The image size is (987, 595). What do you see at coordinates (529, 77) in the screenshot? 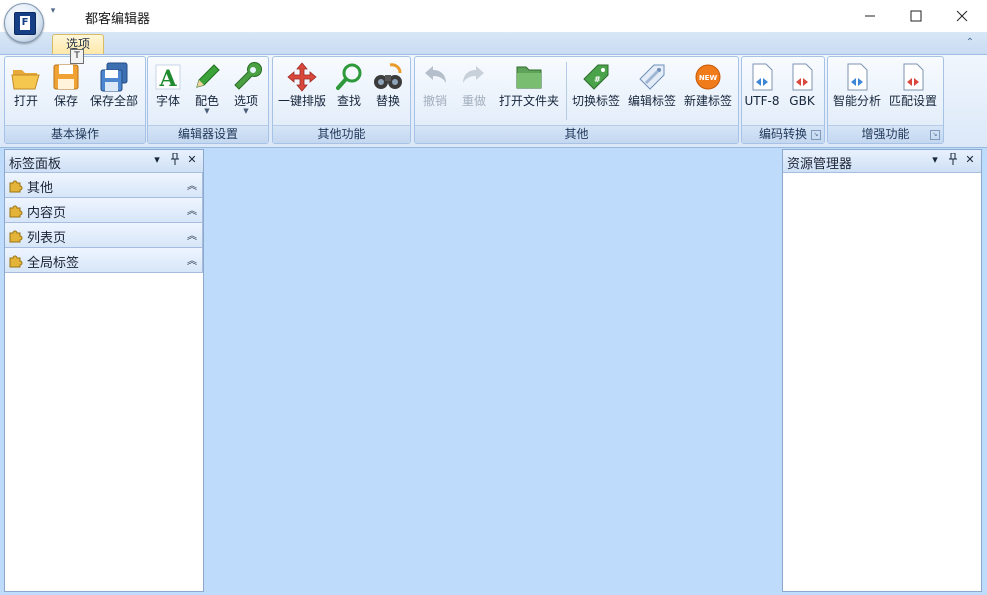
I see `green-folder-icon` at bounding box center [529, 77].